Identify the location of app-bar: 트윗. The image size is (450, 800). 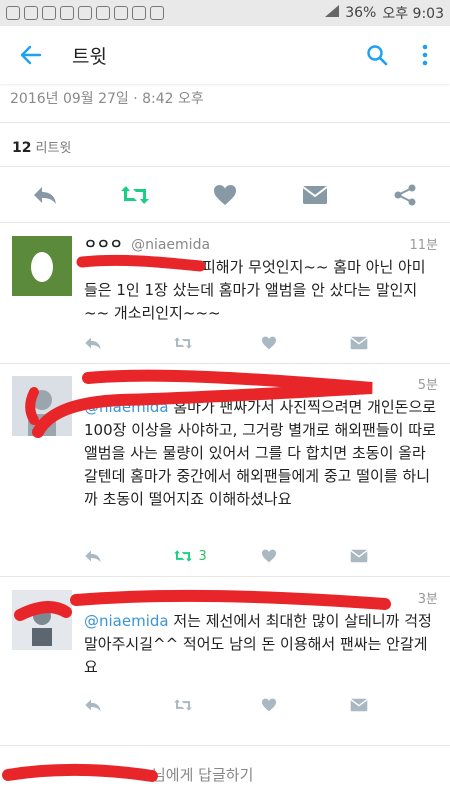
(225, 55).